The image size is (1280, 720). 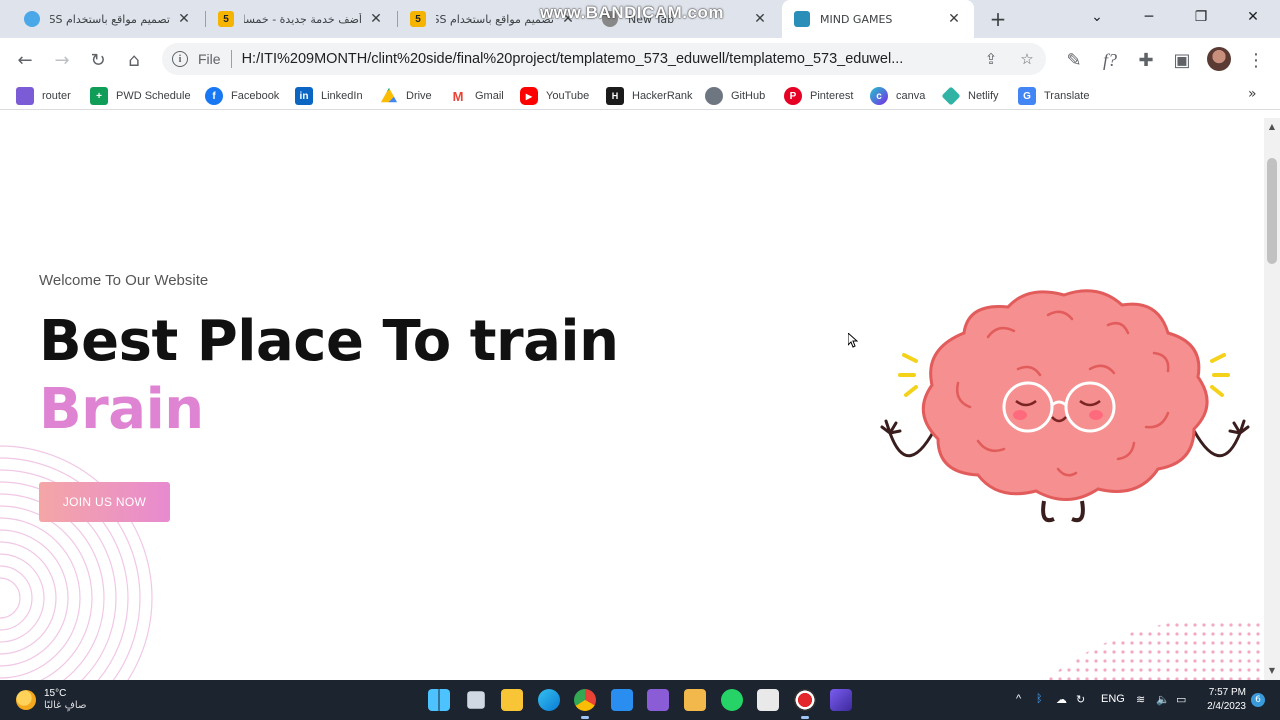 What do you see at coordinates (529, 96) in the screenshot?
I see `youtube-icon: ▶` at bounding box center [529, 96].